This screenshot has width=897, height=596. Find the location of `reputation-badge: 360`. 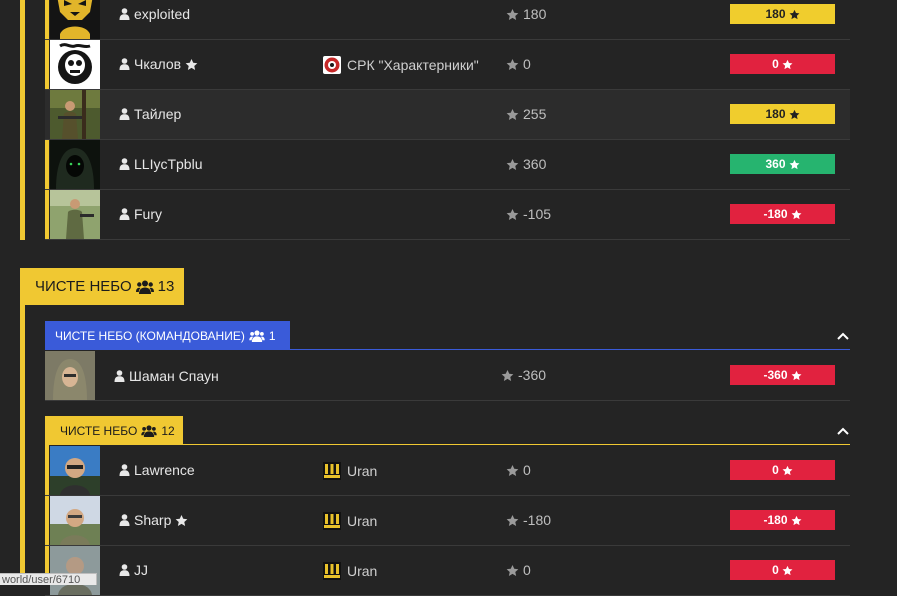

reputation-badge: 360 is located at coordinates (782, 164).